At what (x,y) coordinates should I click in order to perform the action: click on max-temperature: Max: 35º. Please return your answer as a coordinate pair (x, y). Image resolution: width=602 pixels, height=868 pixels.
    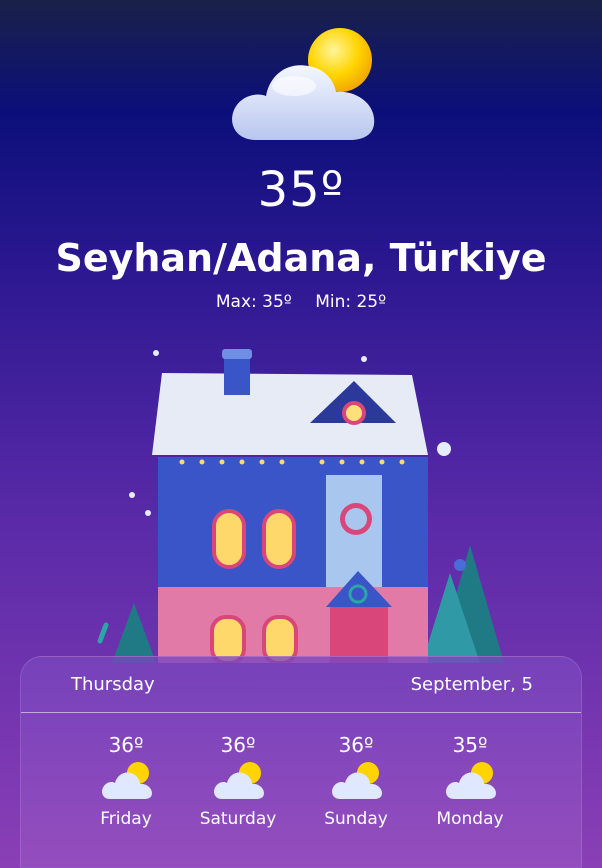
    Looking at the image, I should click on (253, 302).